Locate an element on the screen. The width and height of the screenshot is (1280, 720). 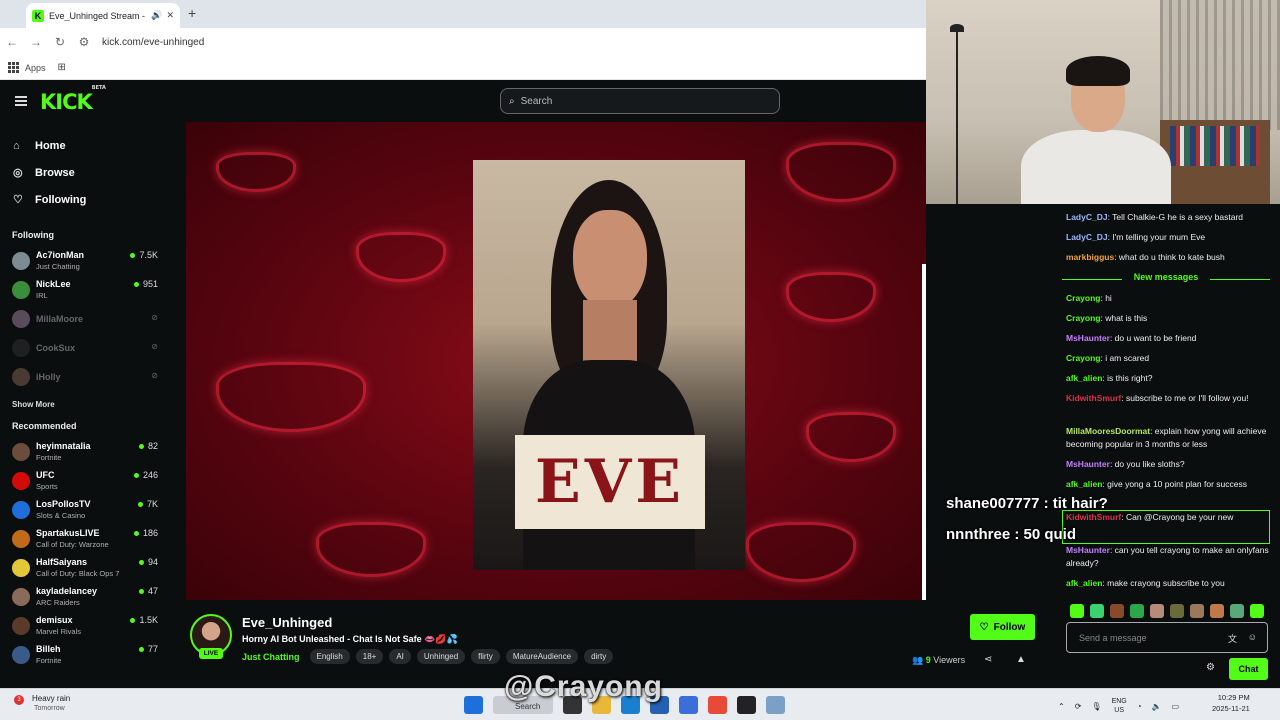
emoji-icon: ☺ is located at coordinates (1252, 637).